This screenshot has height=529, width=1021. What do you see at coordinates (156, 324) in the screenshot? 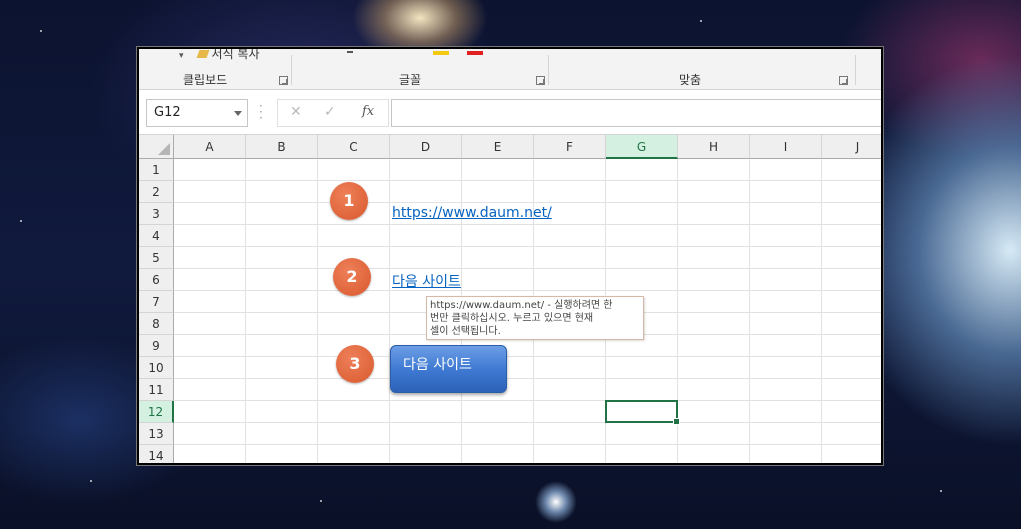
I see `row-header-8: 8` at bounding box center [156, 324].